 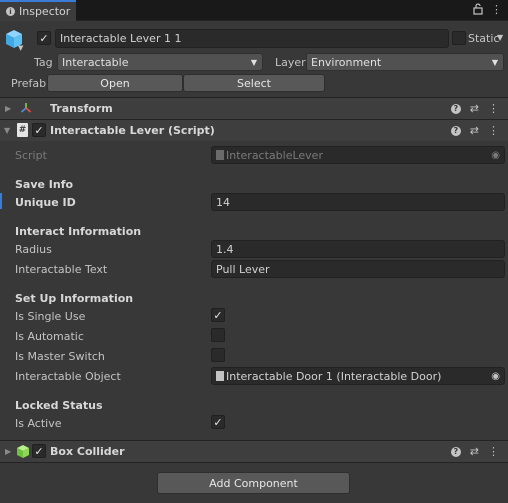 I want to click on single-use-checkbox: ✓, so click(x=218, y=315).